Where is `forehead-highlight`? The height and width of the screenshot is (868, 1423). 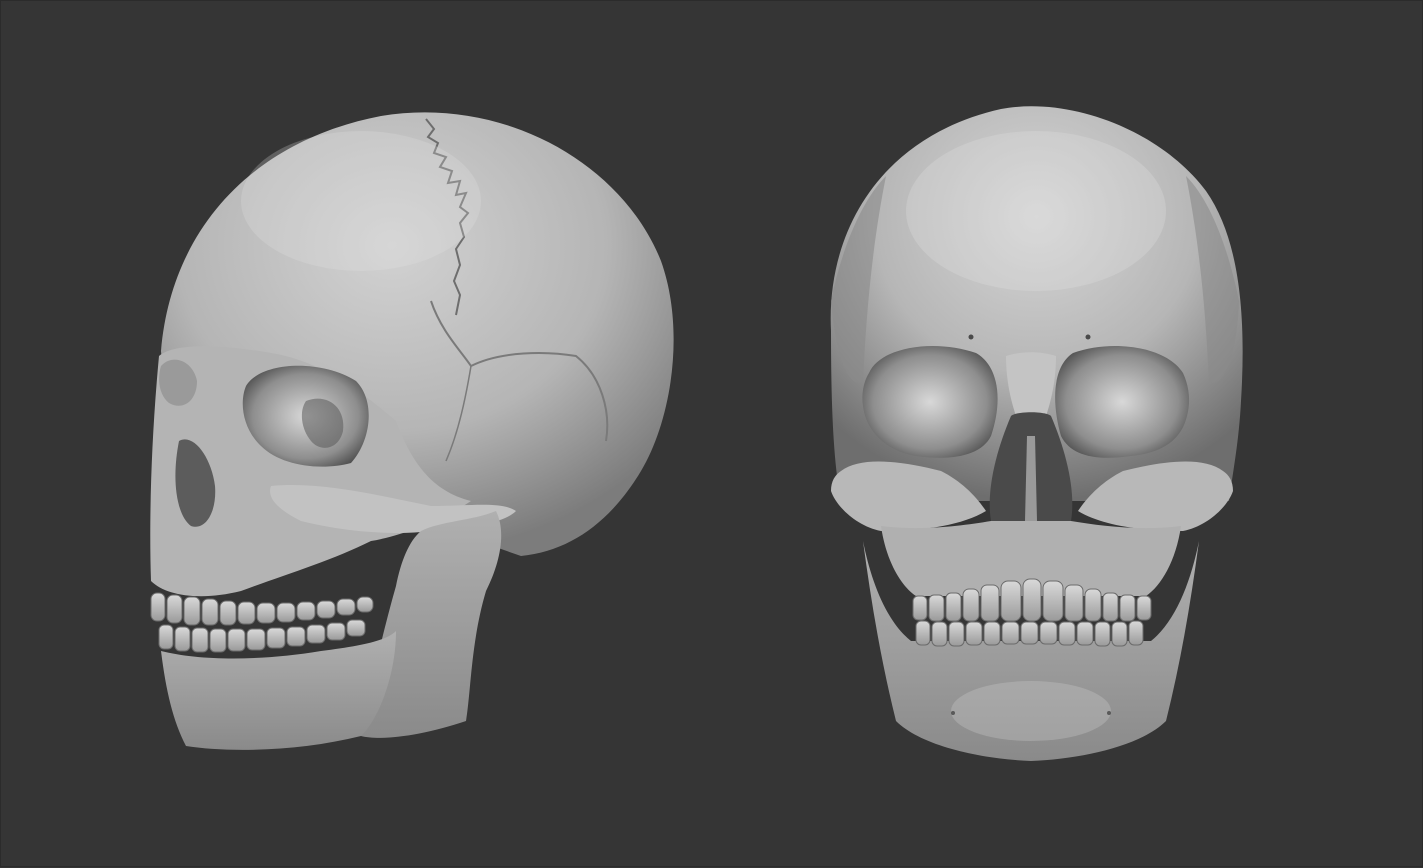
forehead-highlight is located at coordinates (1036, 211).